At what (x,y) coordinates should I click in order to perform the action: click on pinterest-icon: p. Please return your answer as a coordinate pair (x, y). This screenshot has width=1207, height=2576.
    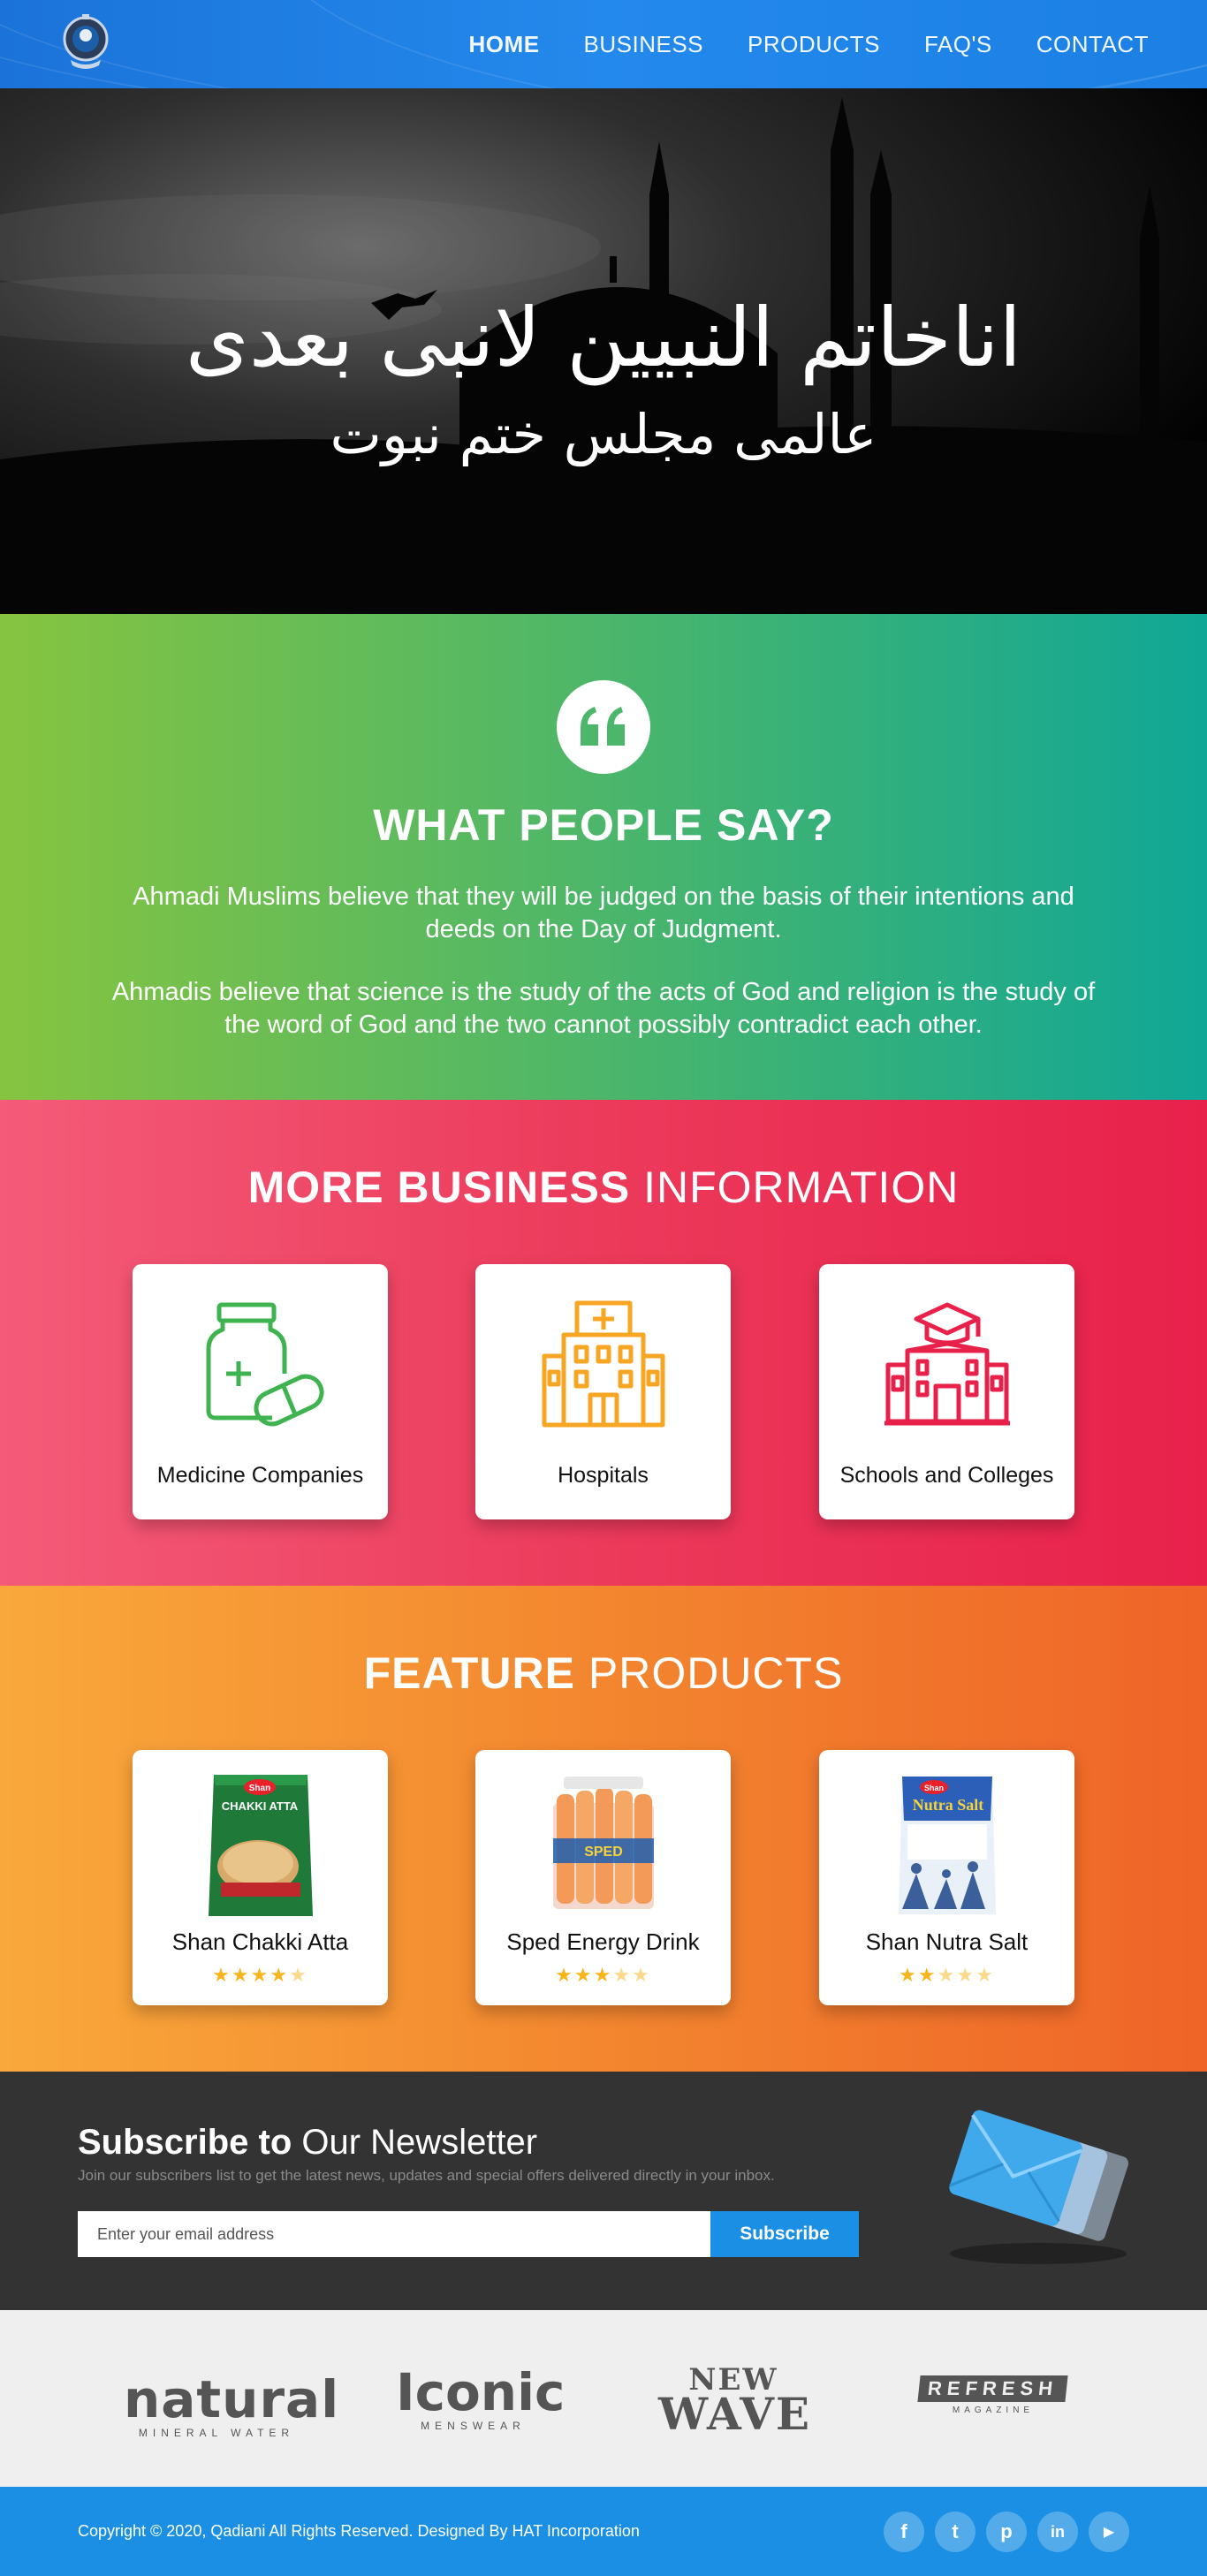
    Looking at the image, I should click on (1006, 2532).